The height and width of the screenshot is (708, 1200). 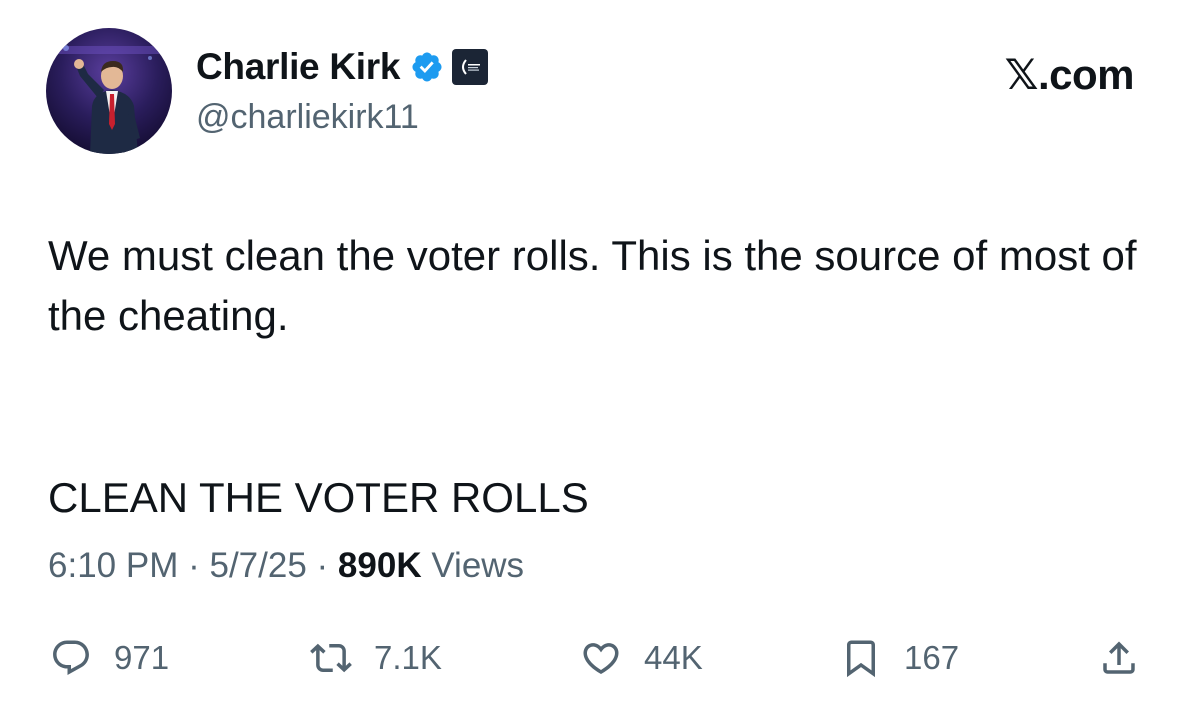 I want to click on author-name-row: Charlie Kirk, so click(x=342, y=67).